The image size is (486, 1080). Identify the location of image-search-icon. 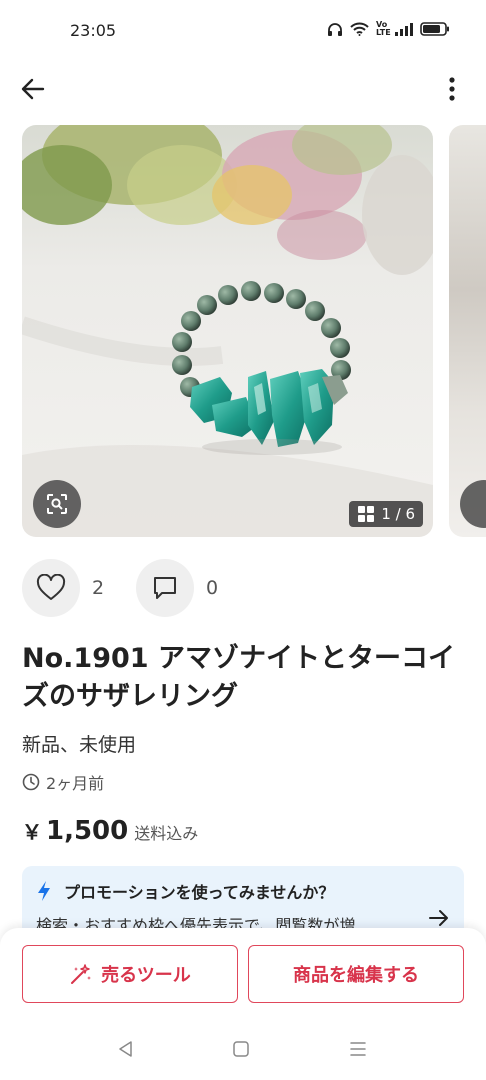
(57, 504).